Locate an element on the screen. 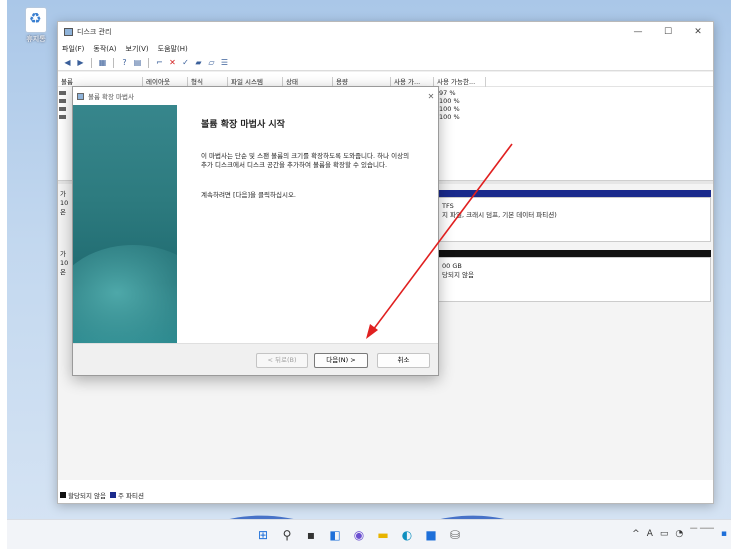 This screenshot has height=555, width=738. dialog-close-button: ✕ is located at coordinates (431, 96).